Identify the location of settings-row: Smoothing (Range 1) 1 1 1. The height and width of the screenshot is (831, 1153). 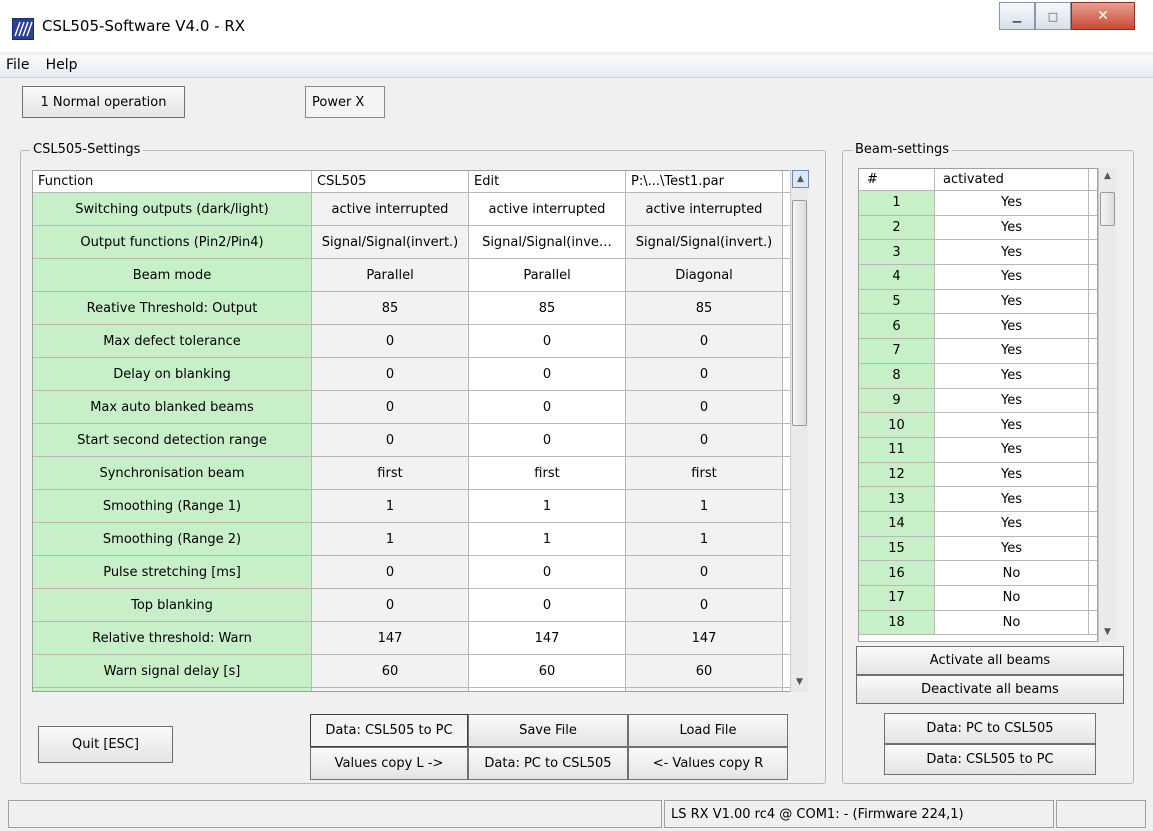
(420, 506).